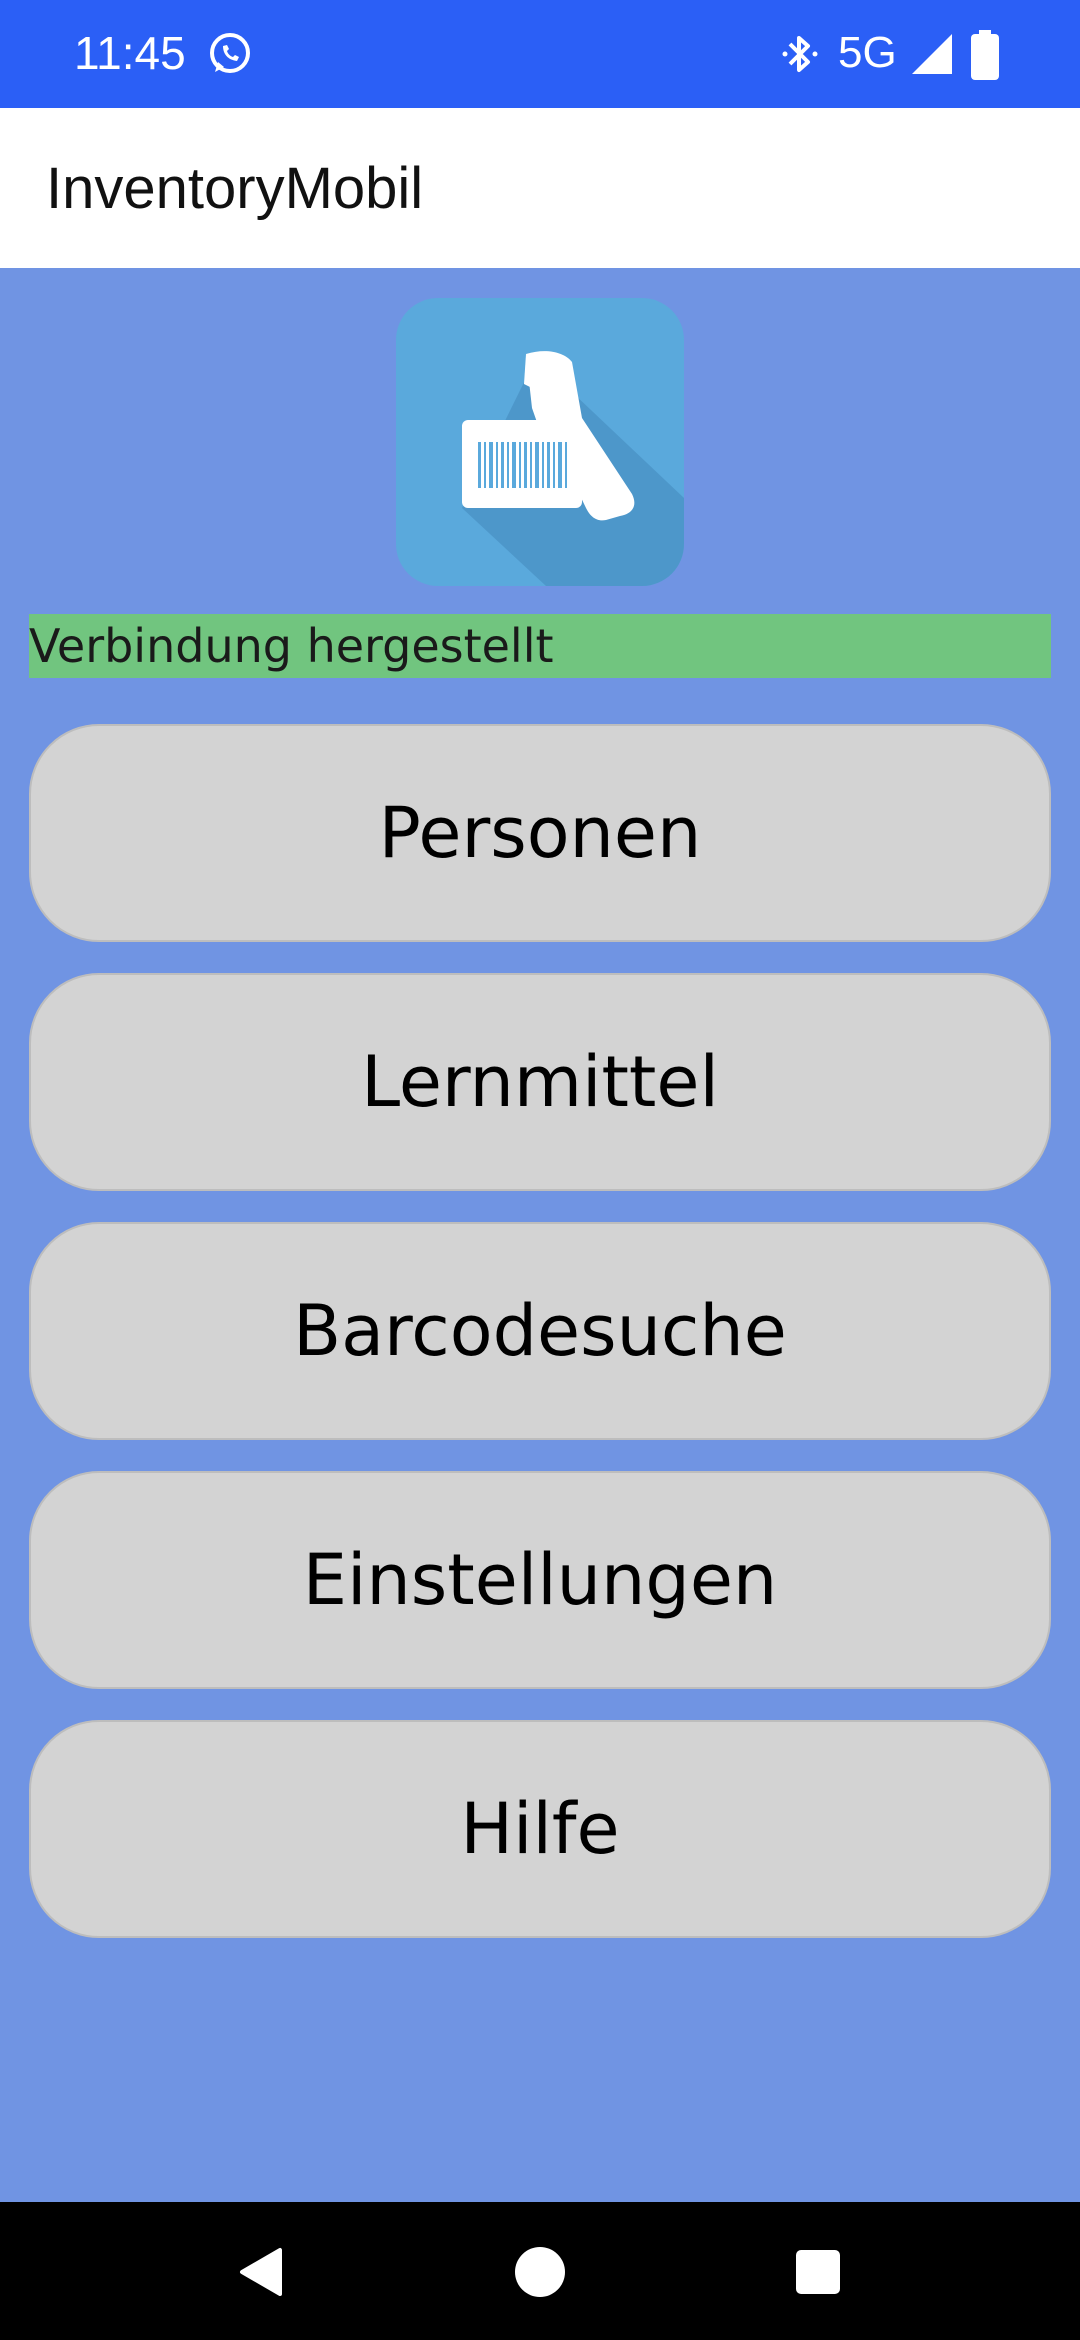  What do you see at coordinates (230, 53) in the screenshot?
I see `whatsapp-icon` at bounding box center [230, 53].